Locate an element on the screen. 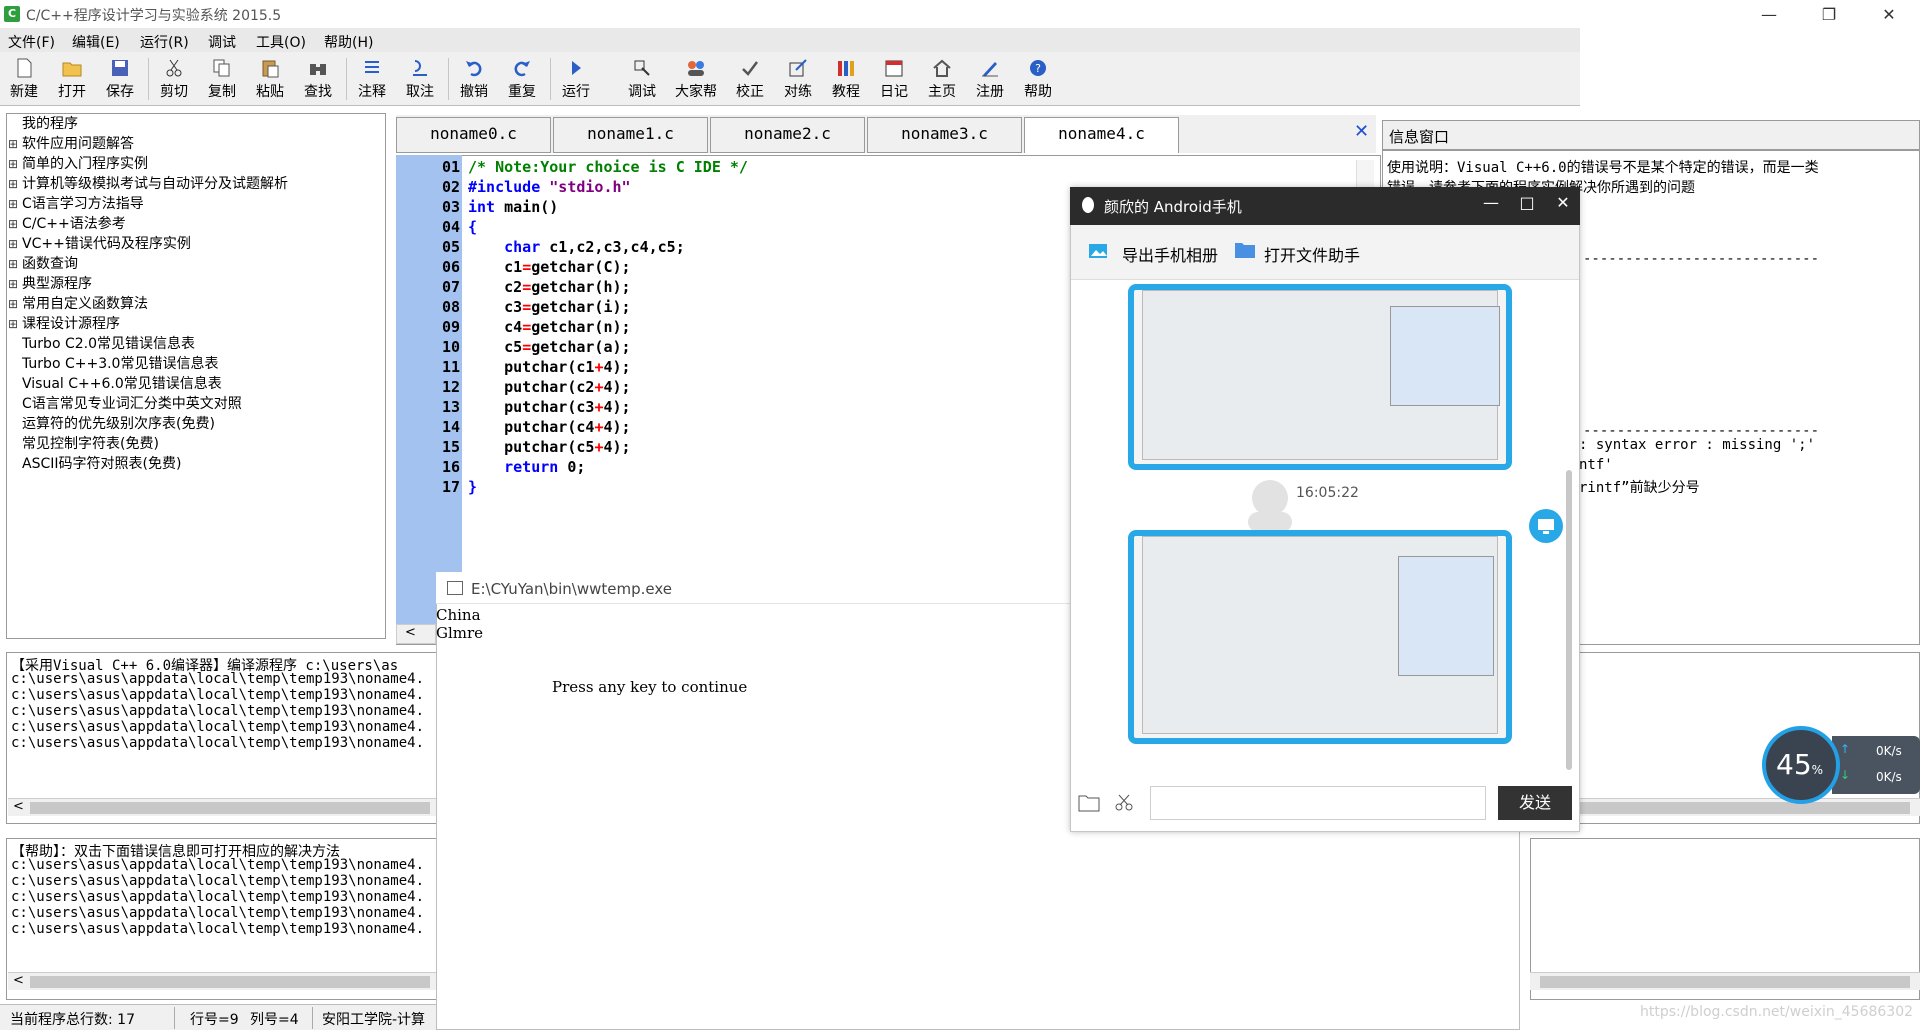 This screenshot has height=1030, width=1920. code-line: /* Note:Your choice is C IDE */ is located at coordinates (608, 167).